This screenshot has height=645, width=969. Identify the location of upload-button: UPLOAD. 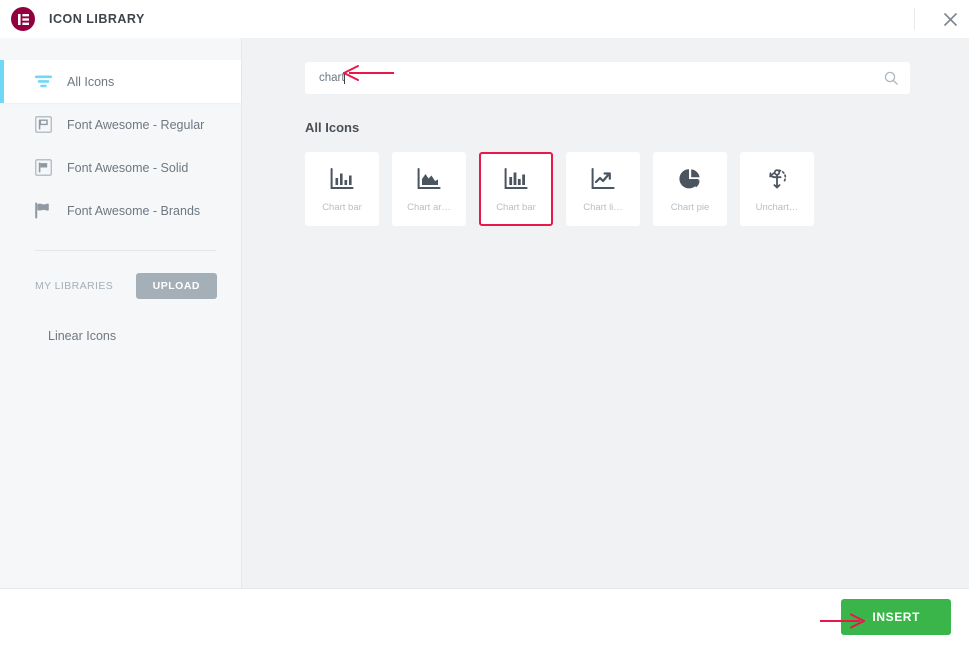
(176, 286).